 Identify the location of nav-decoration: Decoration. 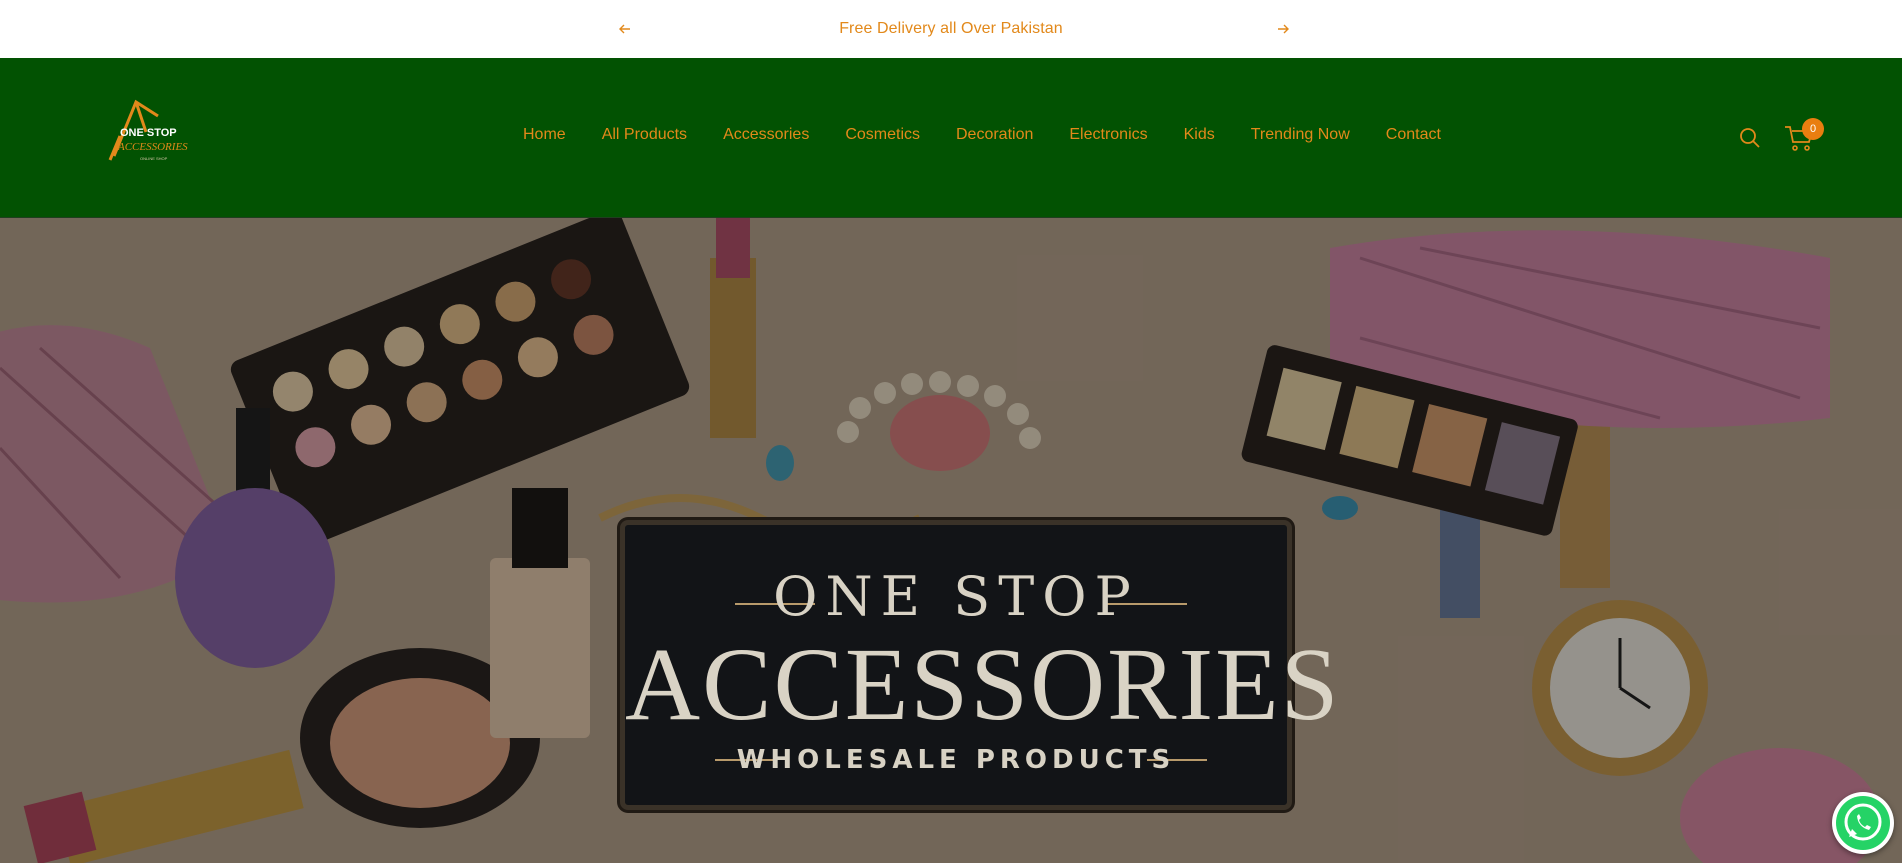
(994, 135).